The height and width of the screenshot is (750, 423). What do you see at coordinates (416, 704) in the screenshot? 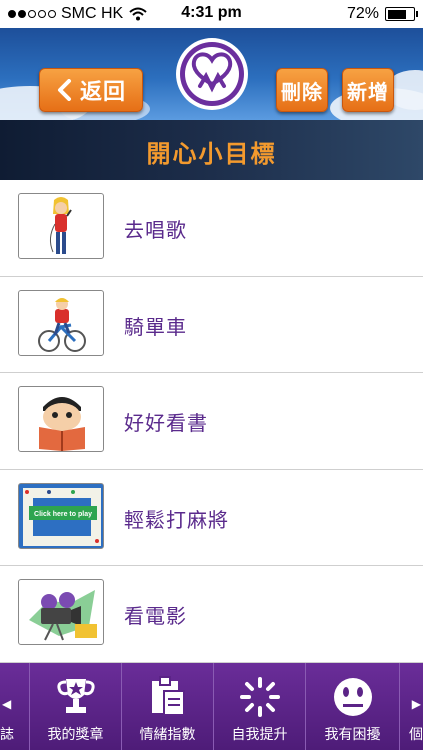
I see `scroll-right-arrow-icon: ▶` at bounding box center [416, 704].